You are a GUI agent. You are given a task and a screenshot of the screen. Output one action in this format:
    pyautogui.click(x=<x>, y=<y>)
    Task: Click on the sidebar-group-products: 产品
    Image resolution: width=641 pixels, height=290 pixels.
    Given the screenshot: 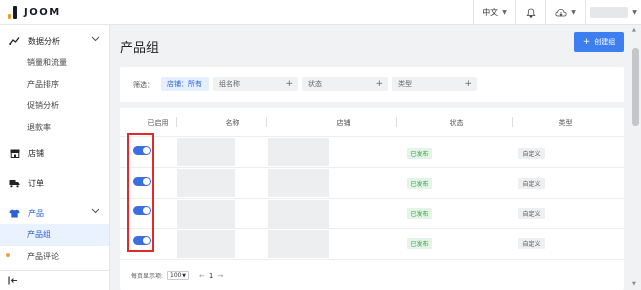 What is the action you would take?
    pyautogui.click(x=54, y=213)
    